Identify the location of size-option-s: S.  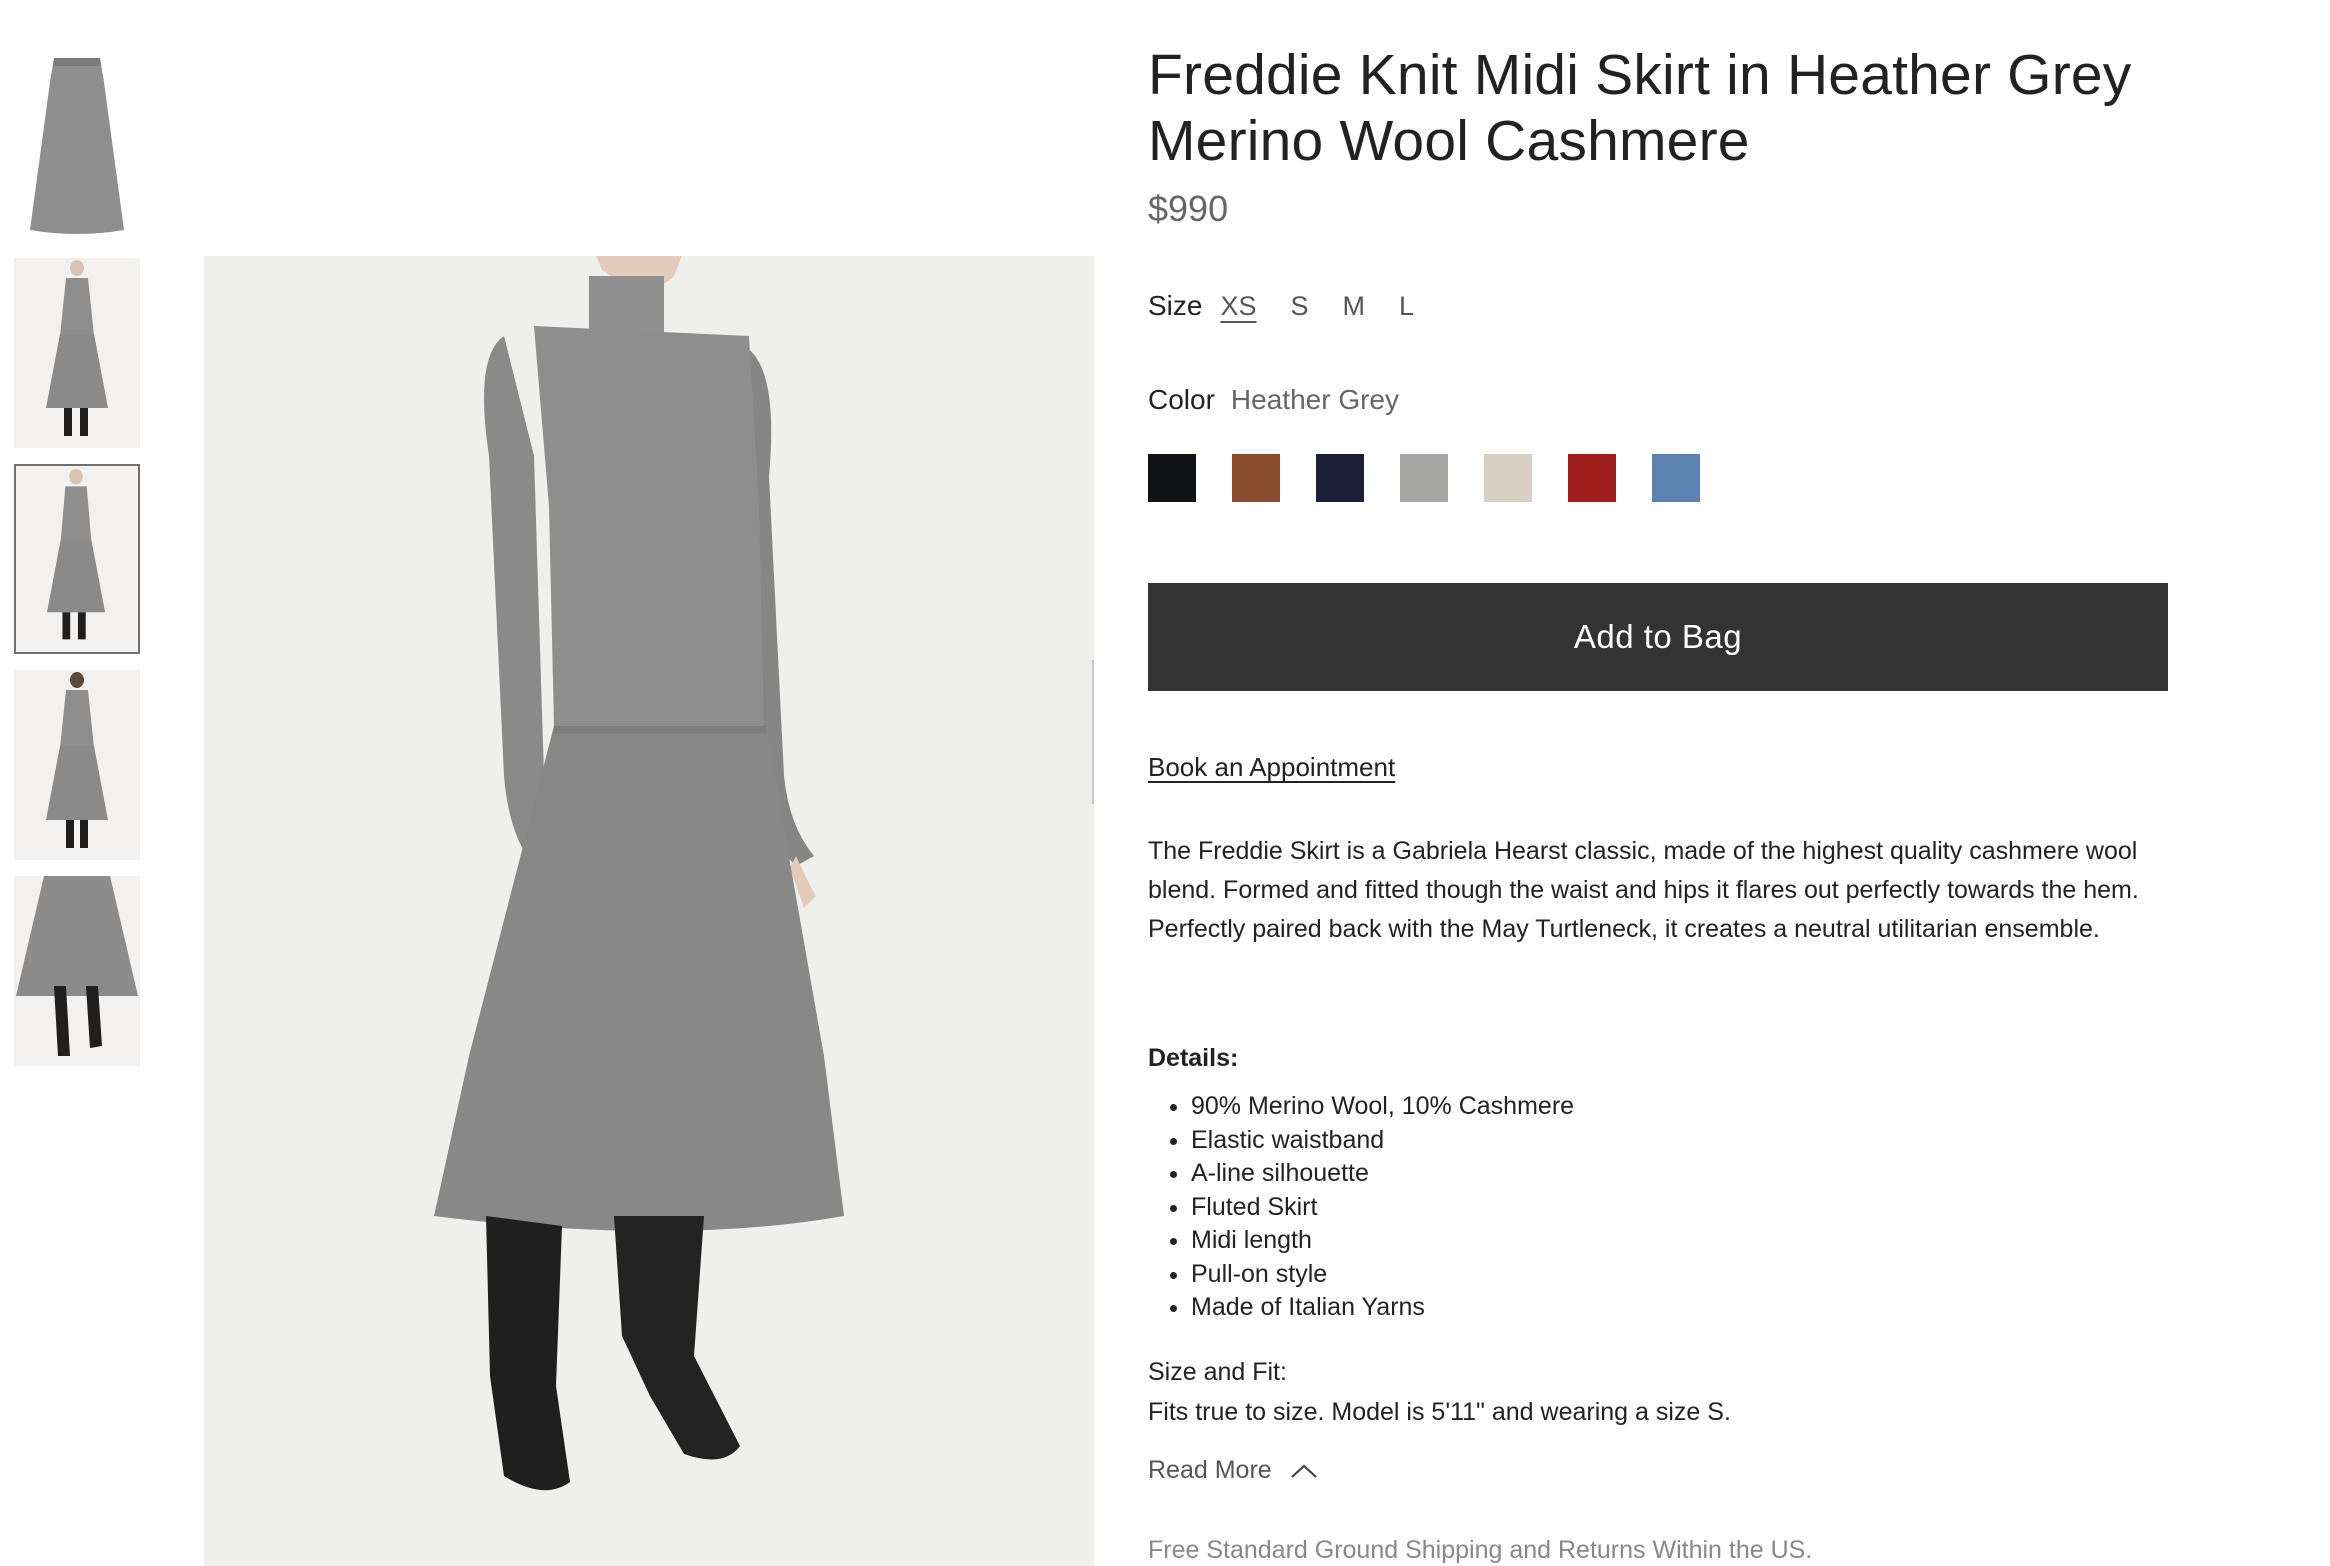
(1300, 306).